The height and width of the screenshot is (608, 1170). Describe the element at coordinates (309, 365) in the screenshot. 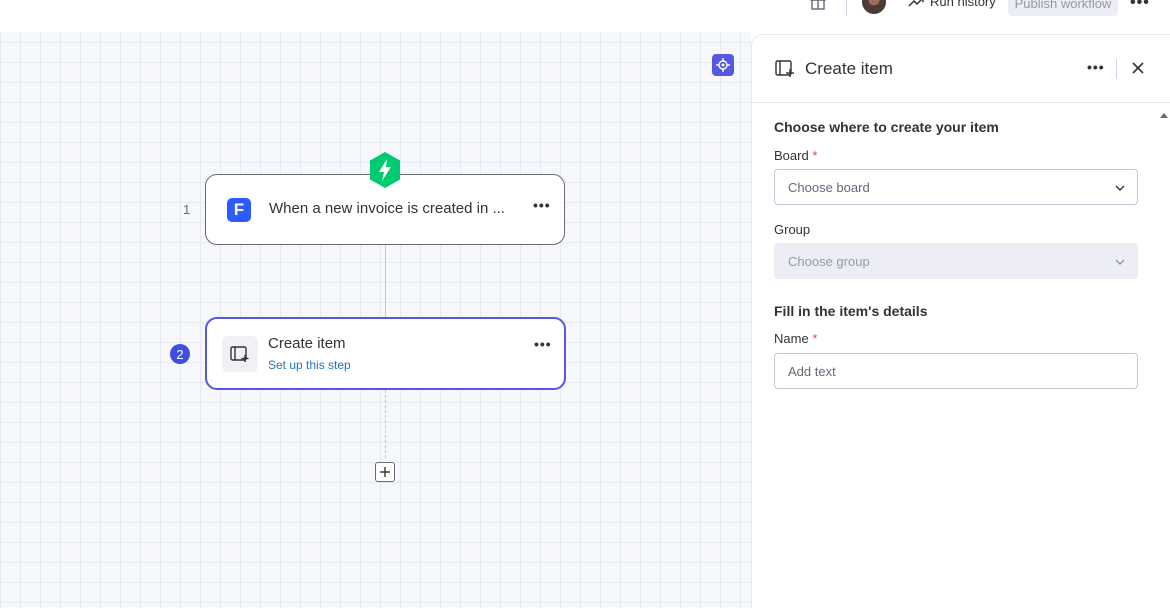

I see `setup-step-link: Set up this step` at that location.